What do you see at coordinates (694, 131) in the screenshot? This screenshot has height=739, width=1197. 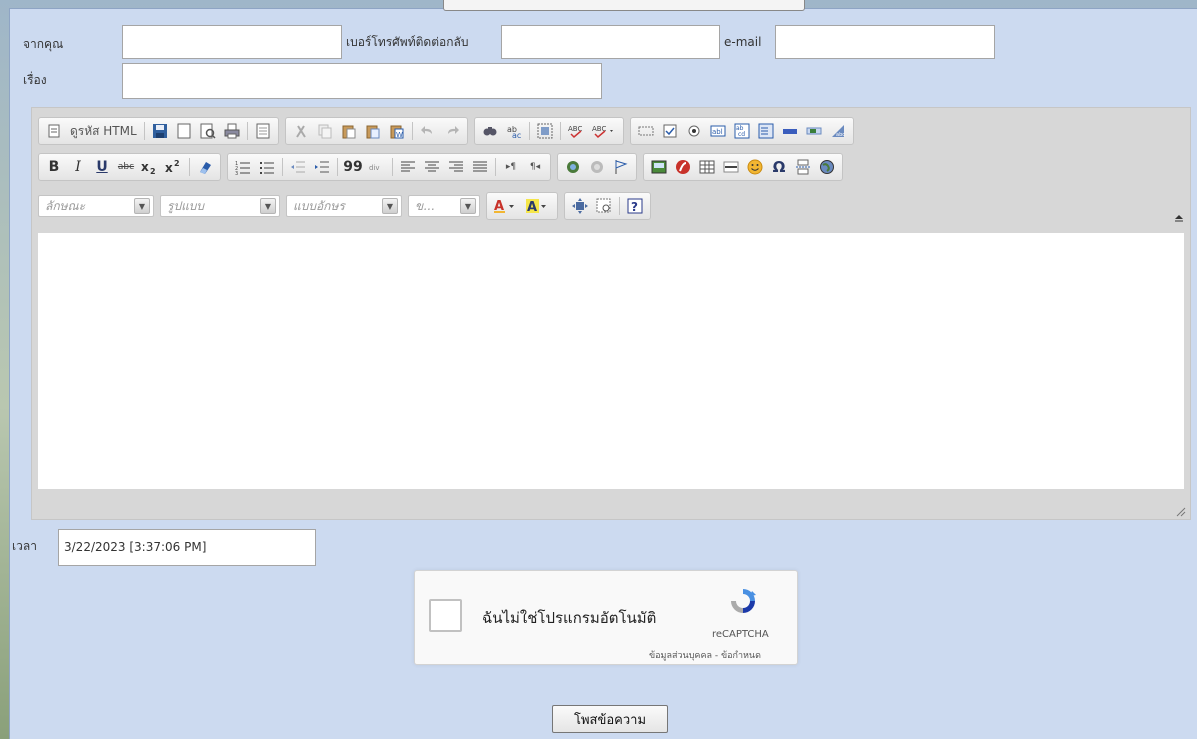 I see `radio-icon` at bounding box center [694, 131].